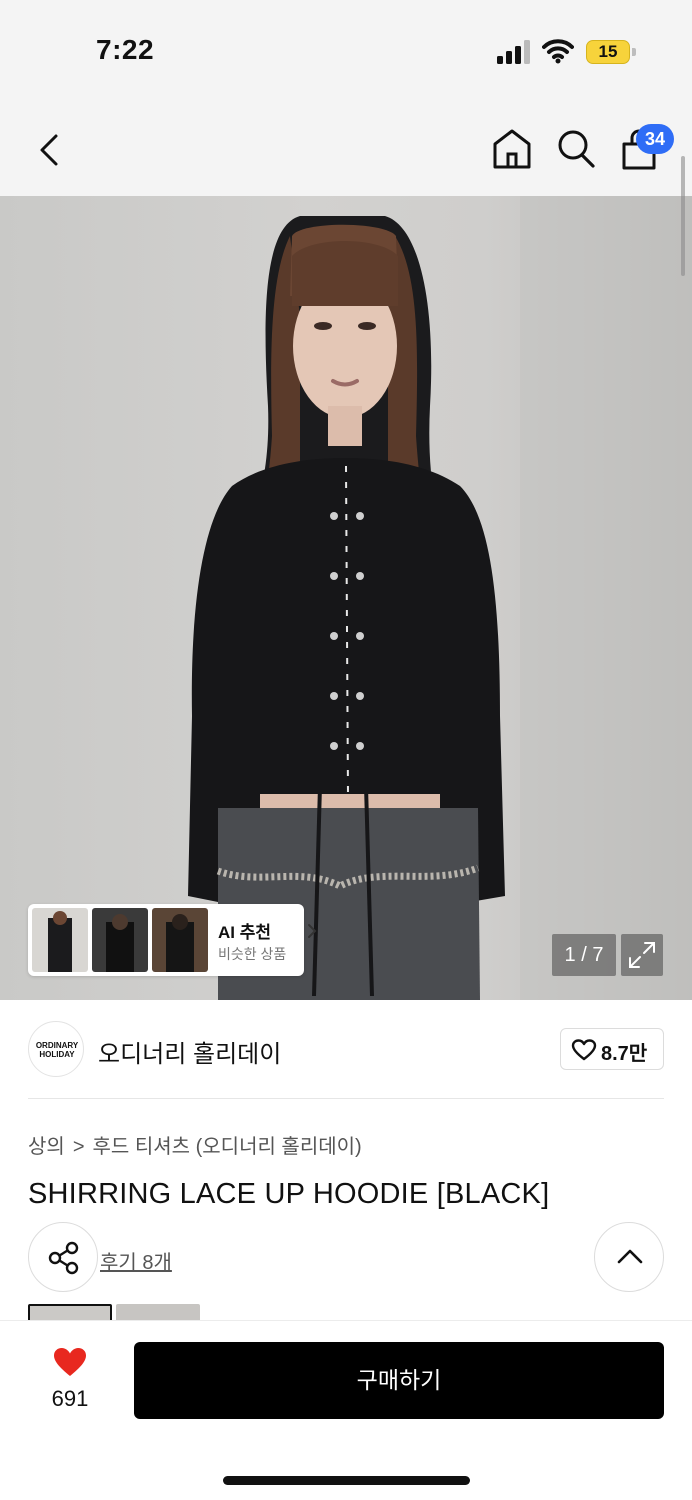 This screenshot has height=1500, width=692. I want to click on image-counter: 1 / 7, so click(584, 955).